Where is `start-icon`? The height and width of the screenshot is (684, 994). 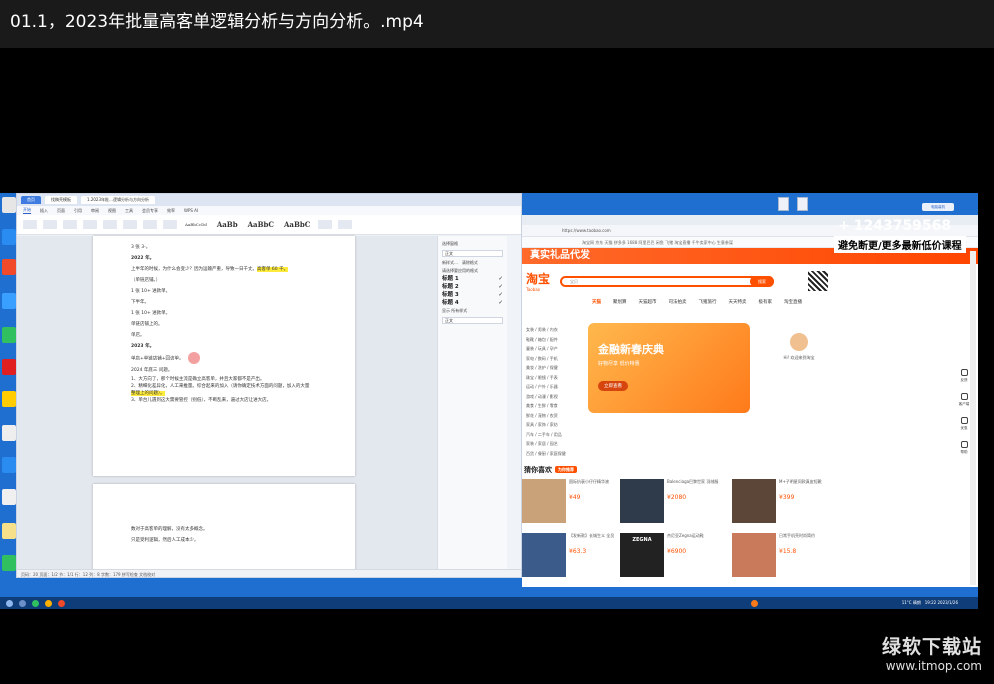 start-icon is located at coordinates (9, 603).